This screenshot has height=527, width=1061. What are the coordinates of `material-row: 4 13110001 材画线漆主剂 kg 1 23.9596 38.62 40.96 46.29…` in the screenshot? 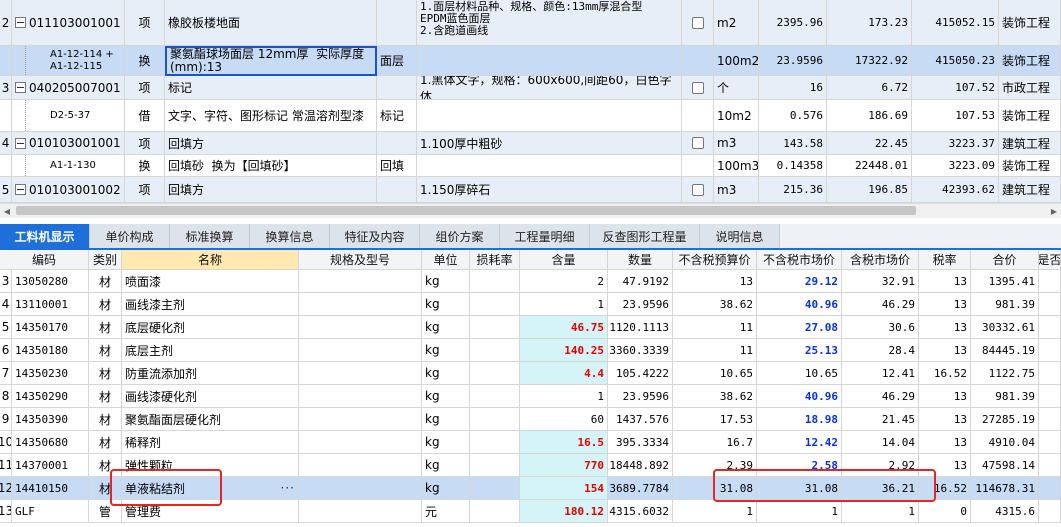 It's located at (530, 304).